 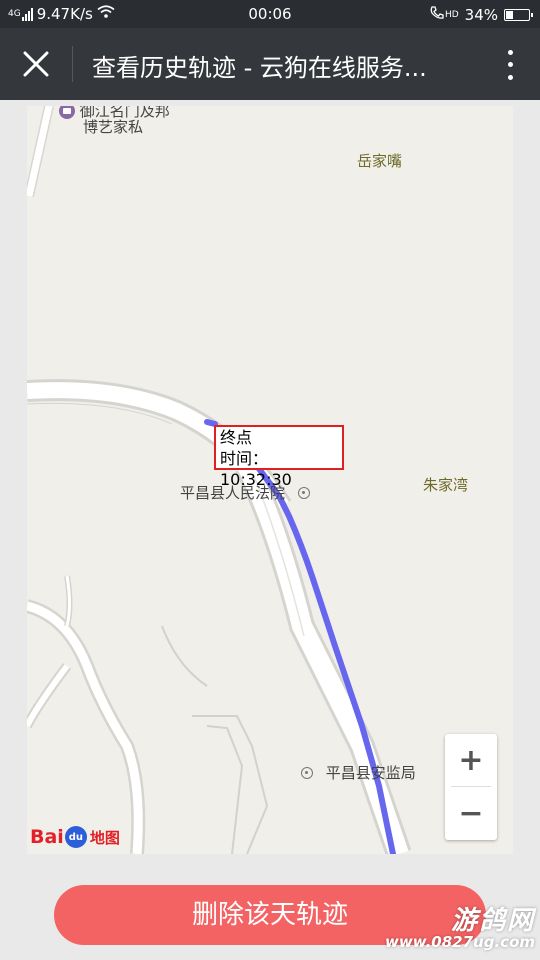 I want to click on info-box-time-value: 10:32:30, so click(x=256, y=479).